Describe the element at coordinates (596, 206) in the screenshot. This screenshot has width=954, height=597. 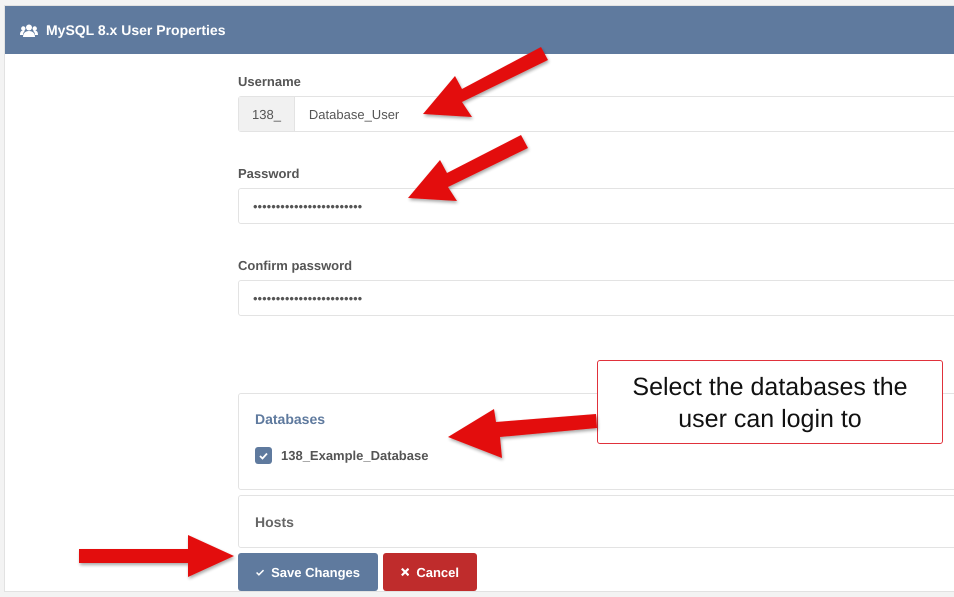
I see `password-field: ••••••••••••••••••••••••` at that location.